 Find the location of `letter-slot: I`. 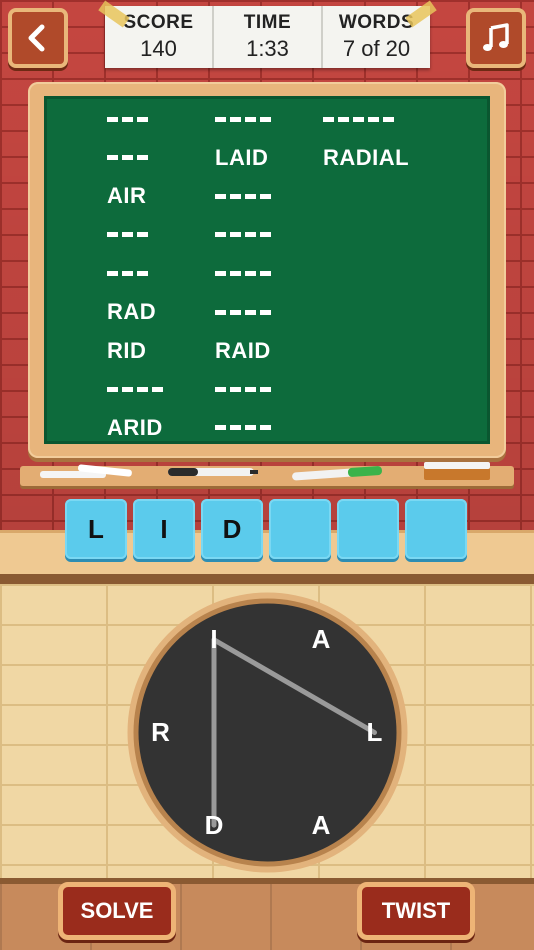

letter-slot: I is located at coordinates (164, 529).